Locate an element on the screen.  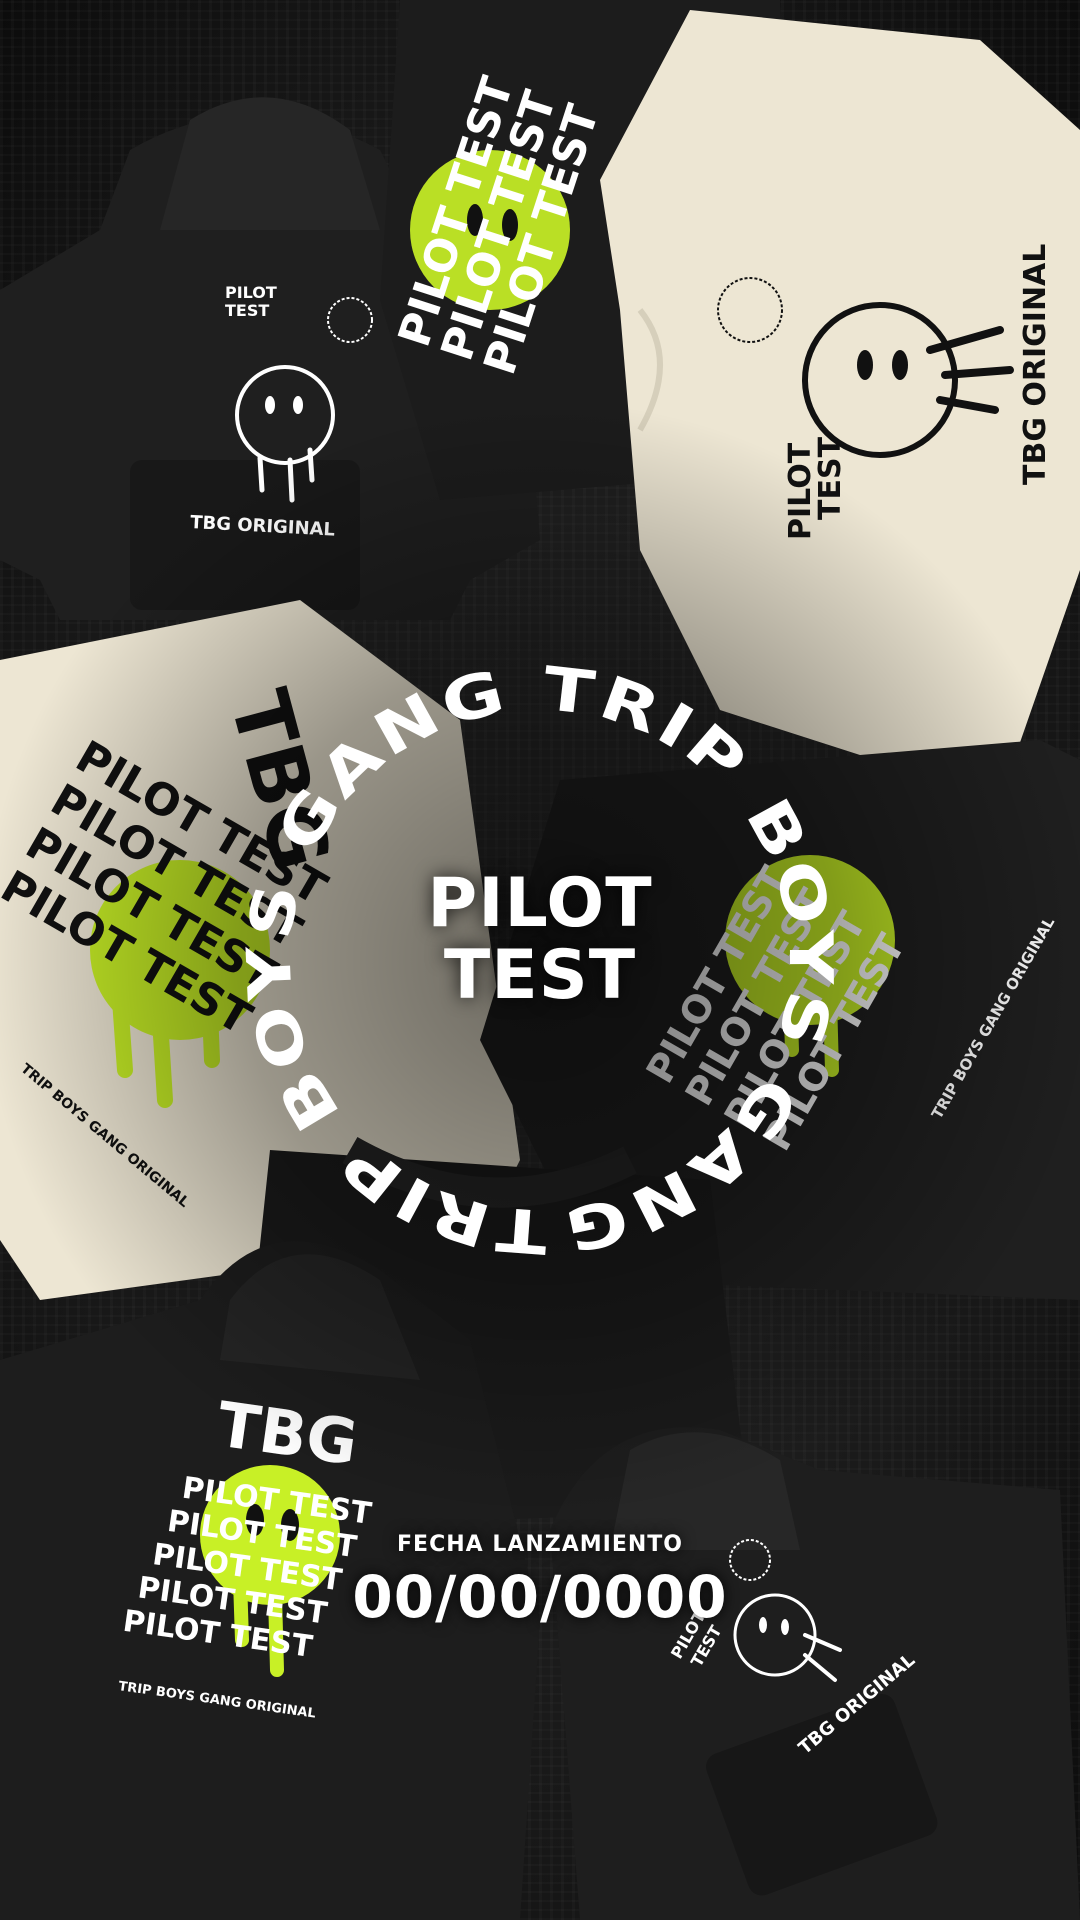
launch-date: 00/00/0000 is located at coordinates (540, 1597).